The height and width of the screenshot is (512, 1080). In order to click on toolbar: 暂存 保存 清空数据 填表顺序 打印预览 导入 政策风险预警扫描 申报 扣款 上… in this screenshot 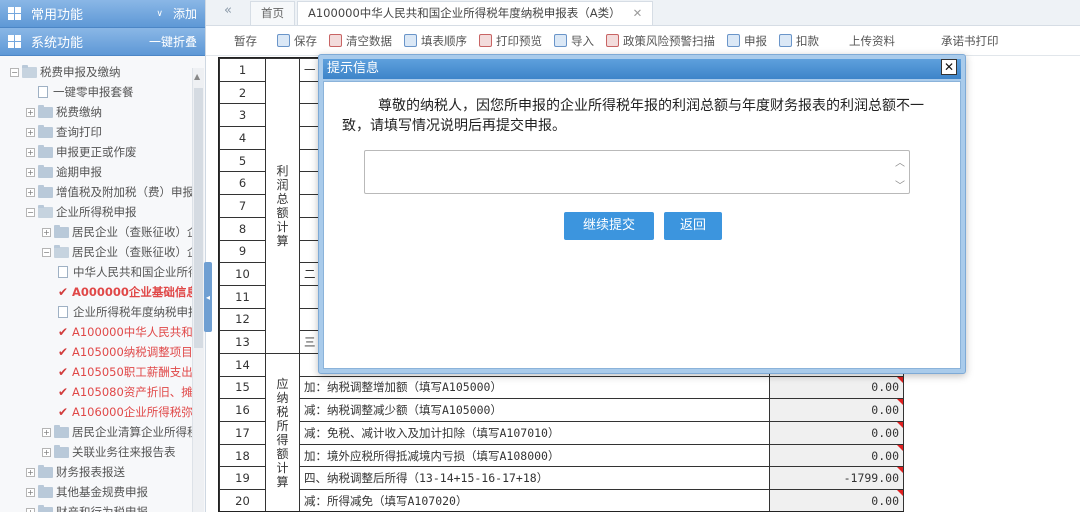, I will do `click(643, 41)`.